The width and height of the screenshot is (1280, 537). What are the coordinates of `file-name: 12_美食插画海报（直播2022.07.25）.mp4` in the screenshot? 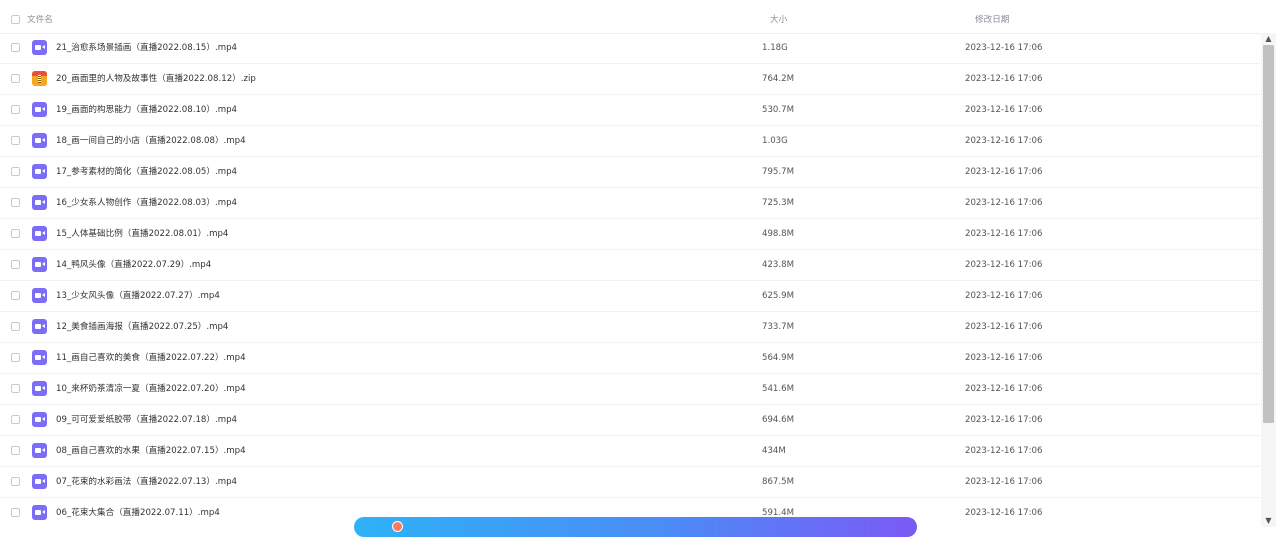 It's located at (142, 327).